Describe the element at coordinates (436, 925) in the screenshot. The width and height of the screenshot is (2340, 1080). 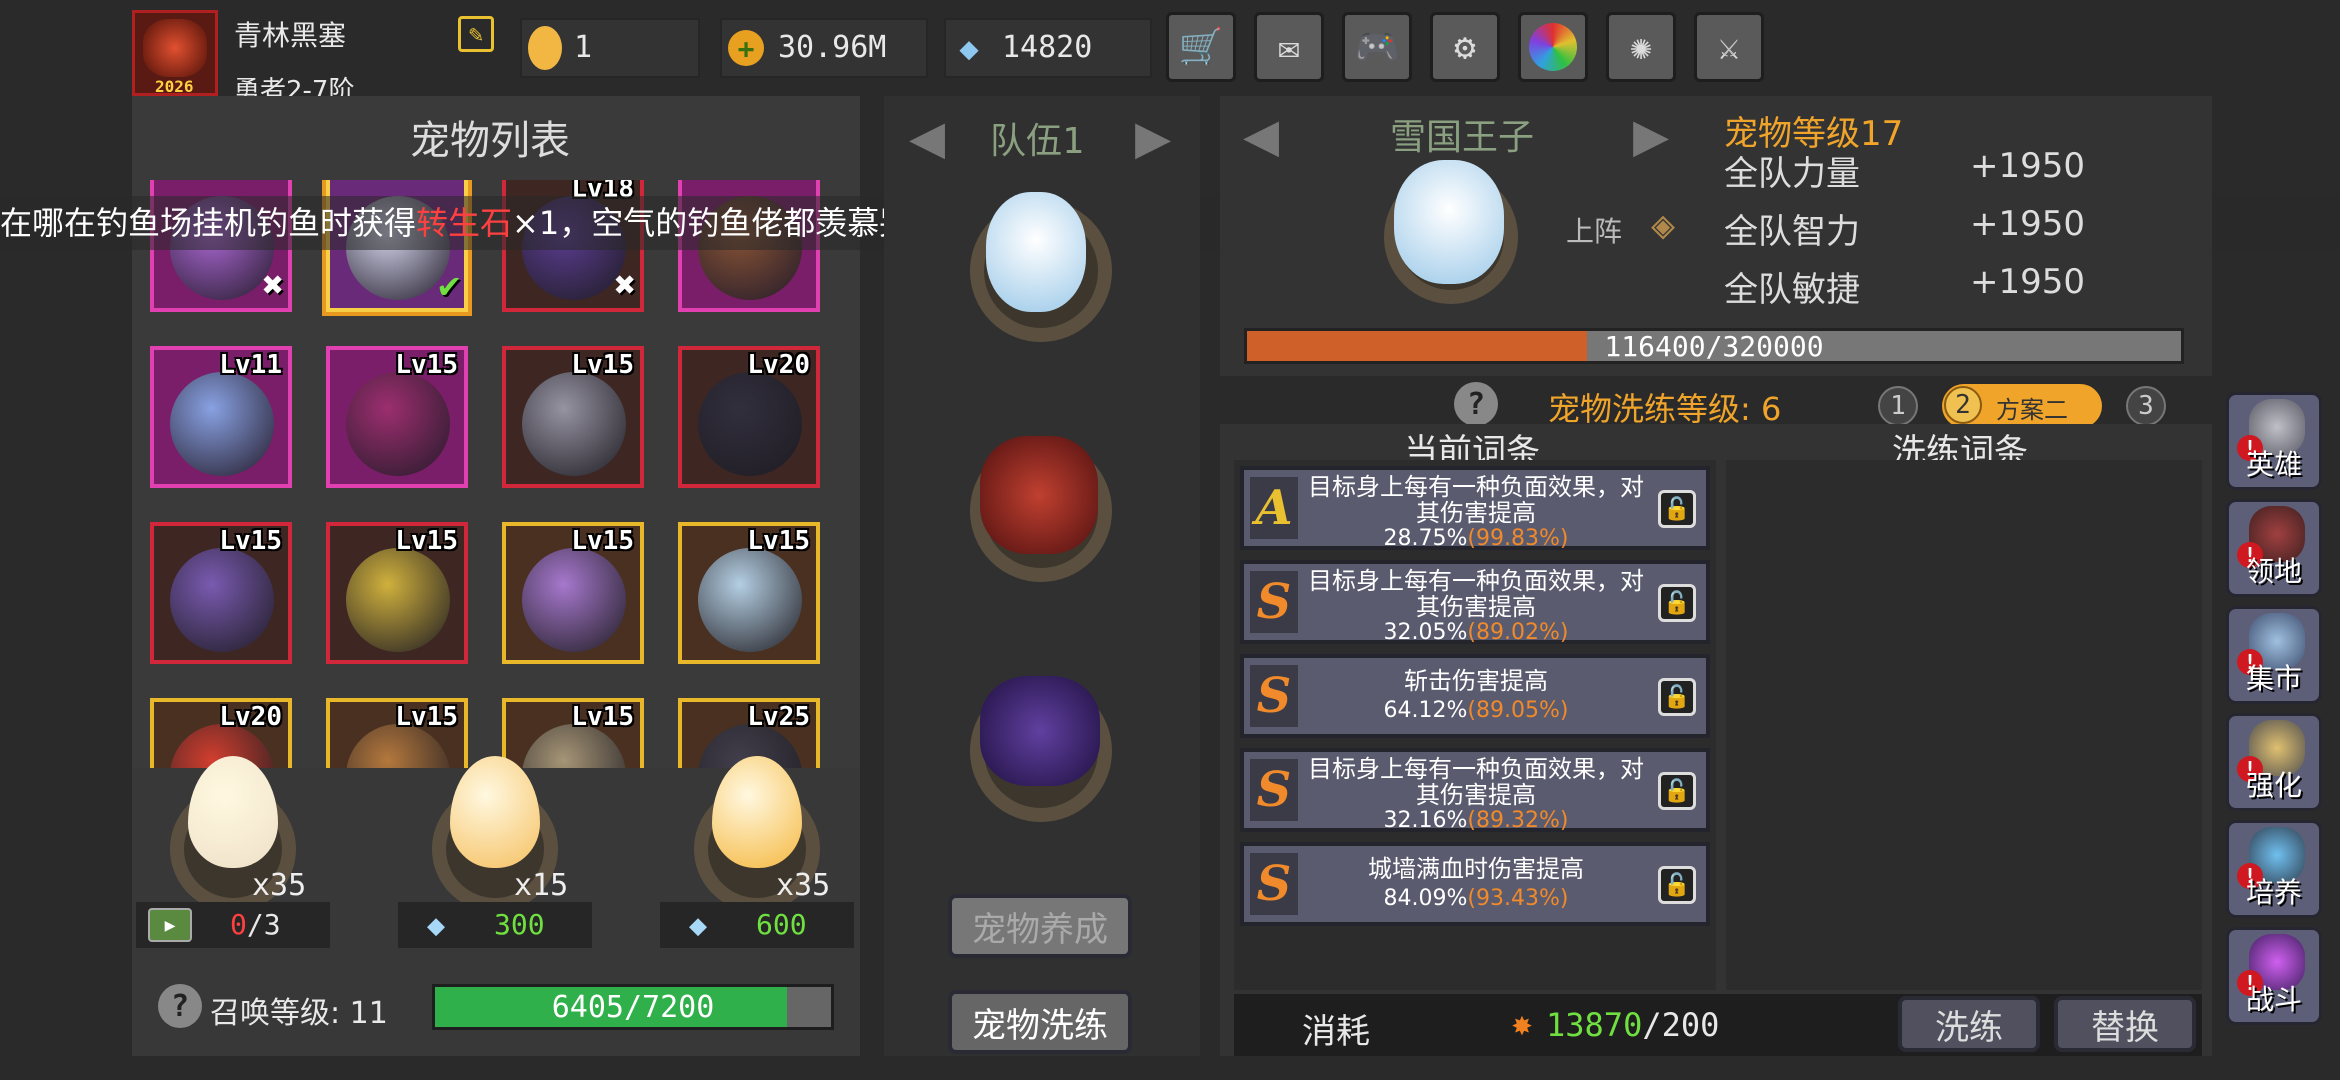
I see `diamond-icon: ◆` at that location.